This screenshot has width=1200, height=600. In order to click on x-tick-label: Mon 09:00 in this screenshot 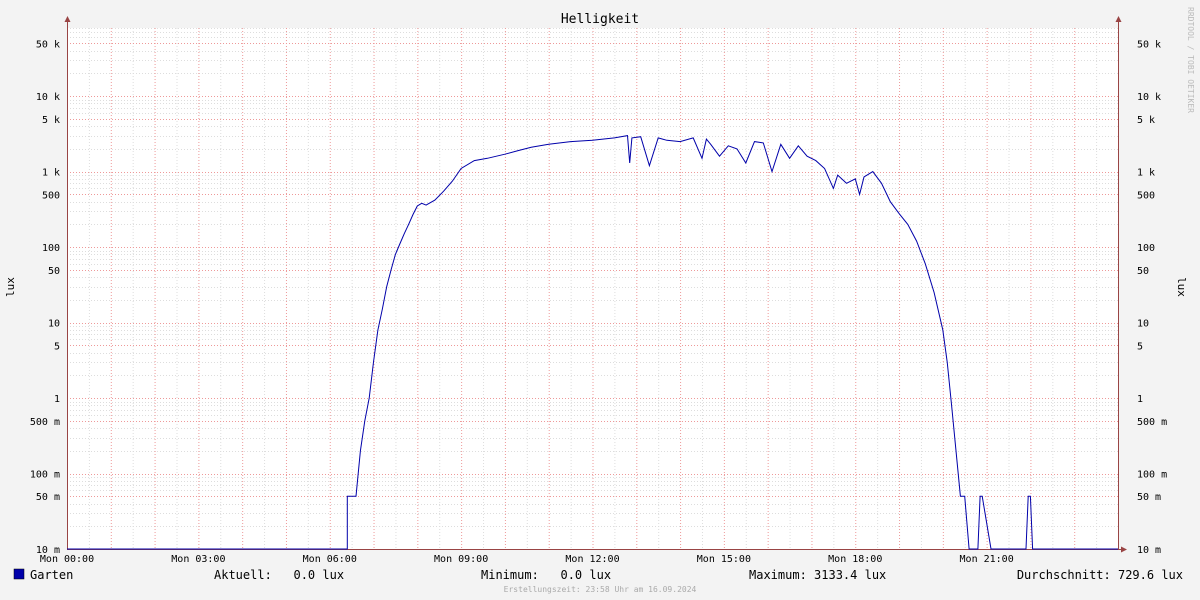, I will do `click(461, 559)`.